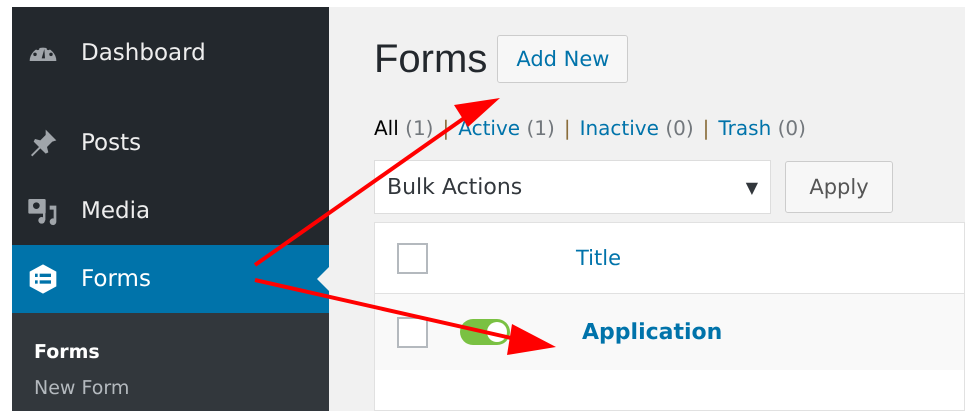 The image size is (974, 411). Describe the element at coordinates (839, 187) in the screenshot. I see `apply-button: Apply` at that location.